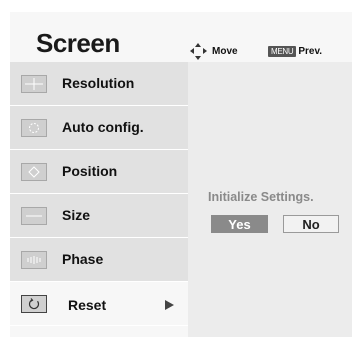  Describe the element at coordinates (310, 51) in the screenshot. I see `prev-hint-label: Prev.` at that location.